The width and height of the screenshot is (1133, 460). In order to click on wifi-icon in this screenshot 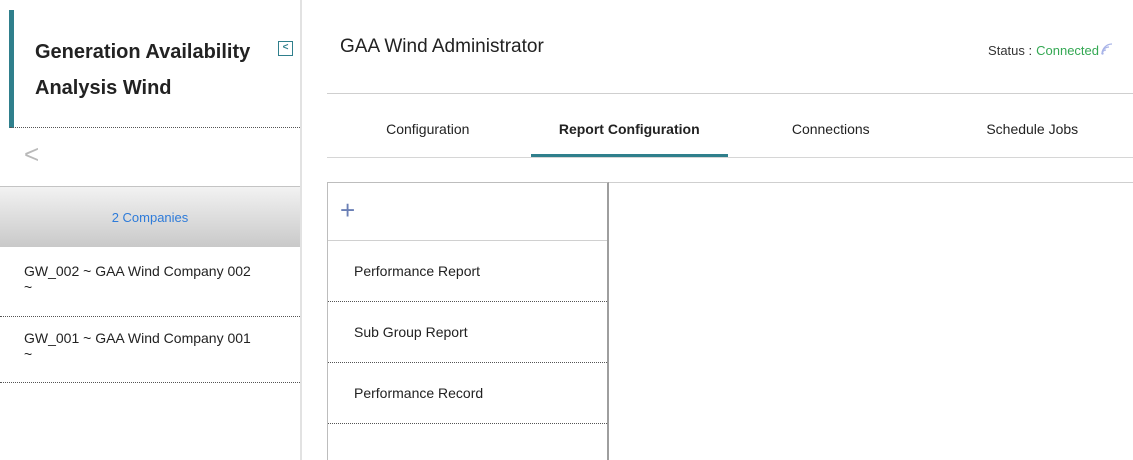, I will do `click(1107, 50)`.